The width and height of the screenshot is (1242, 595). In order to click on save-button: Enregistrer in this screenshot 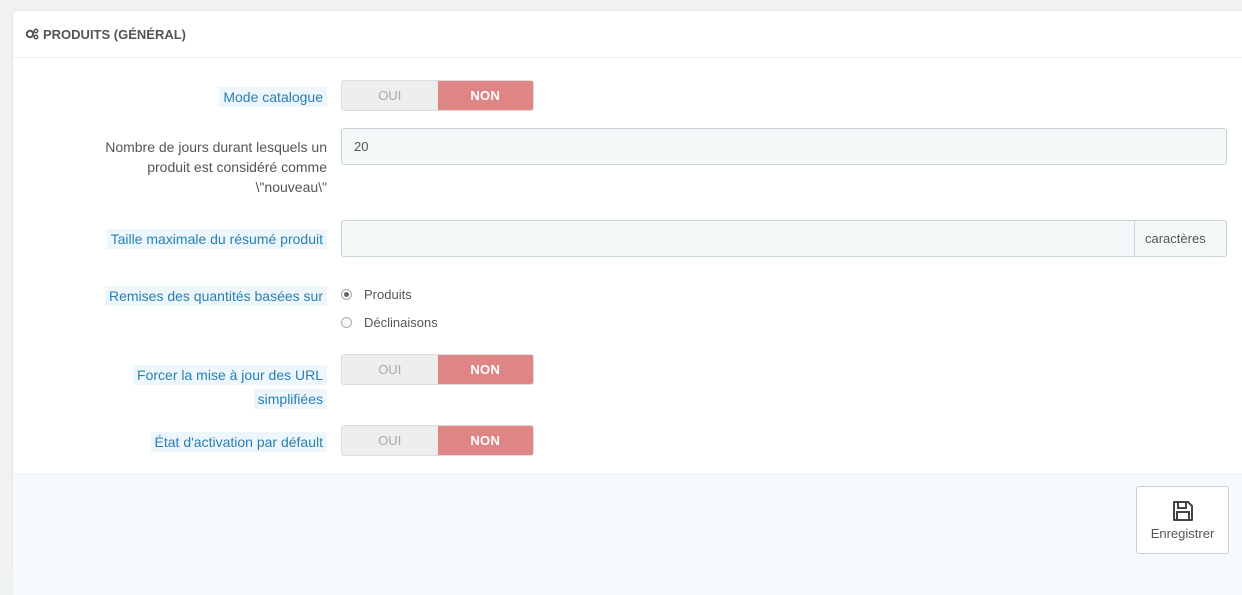, I will do `click(1182, 520)`.